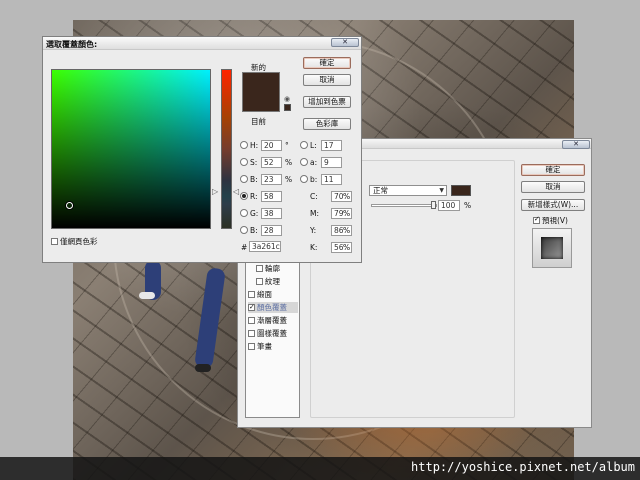 This screenshot has width=640, height=480. Describe the element at coordinates (314, 196) in the screenshot. I see `color-channel-label: C:` at that location.